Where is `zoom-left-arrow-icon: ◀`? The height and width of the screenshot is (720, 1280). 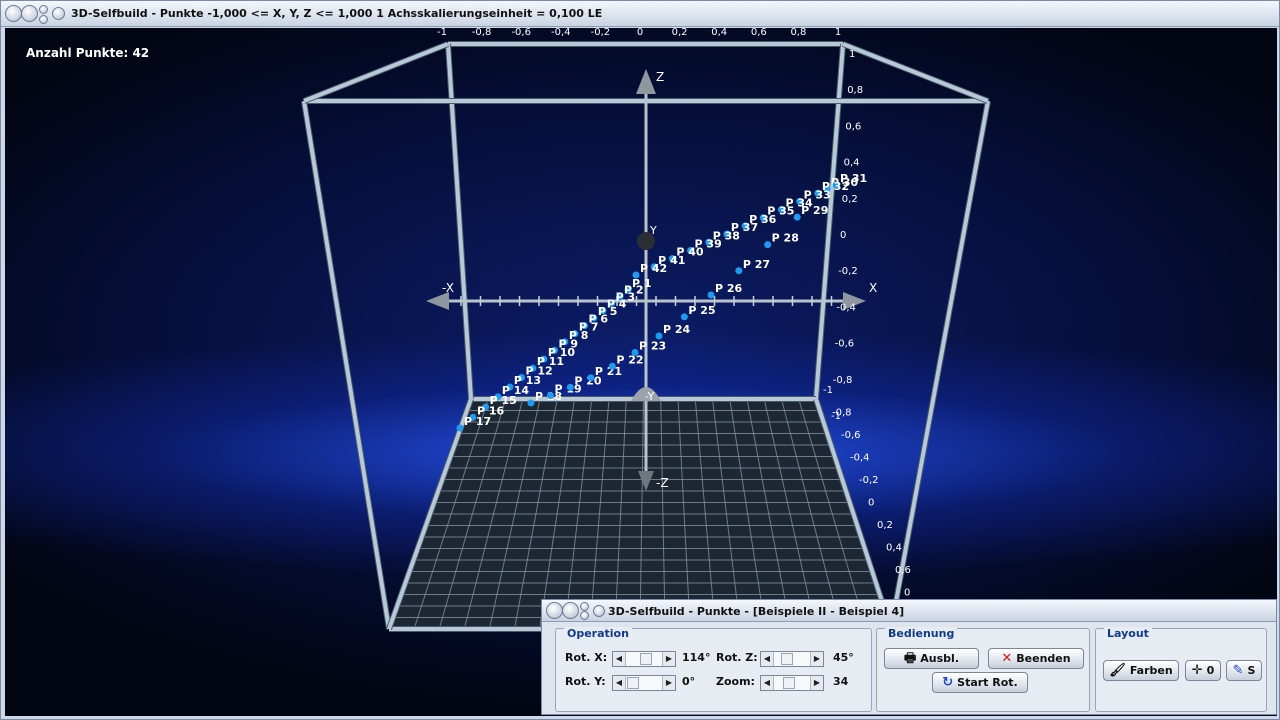 zoom-left-arrow-icon: ◀ is located at coordinates (767, 683).